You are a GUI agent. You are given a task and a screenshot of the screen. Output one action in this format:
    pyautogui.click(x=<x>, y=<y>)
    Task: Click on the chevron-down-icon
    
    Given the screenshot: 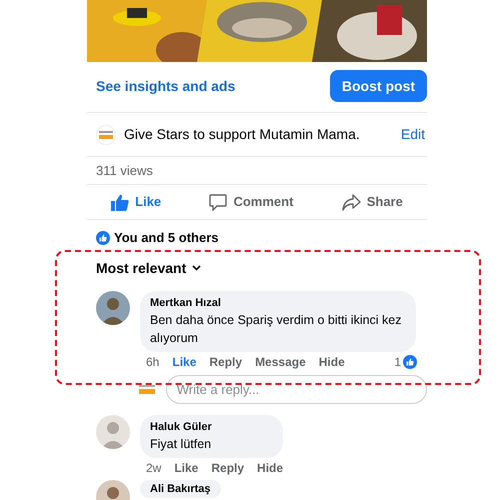 What is the action you would take?
    pyautogui.click(x=197, y=268)
    